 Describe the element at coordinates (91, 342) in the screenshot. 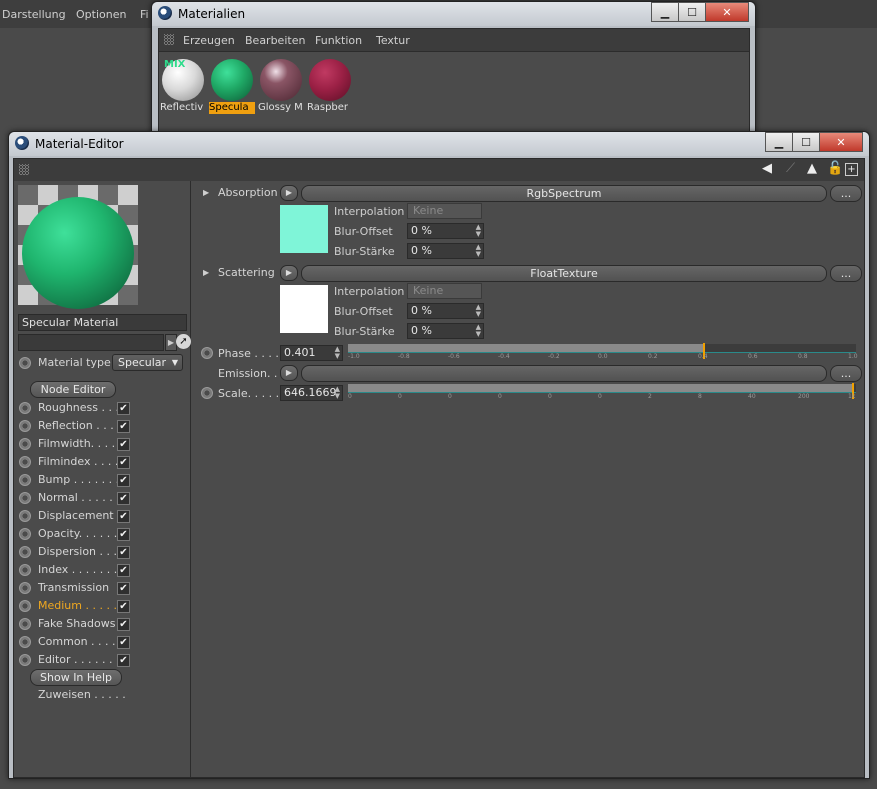

I see `link-field` at that location.